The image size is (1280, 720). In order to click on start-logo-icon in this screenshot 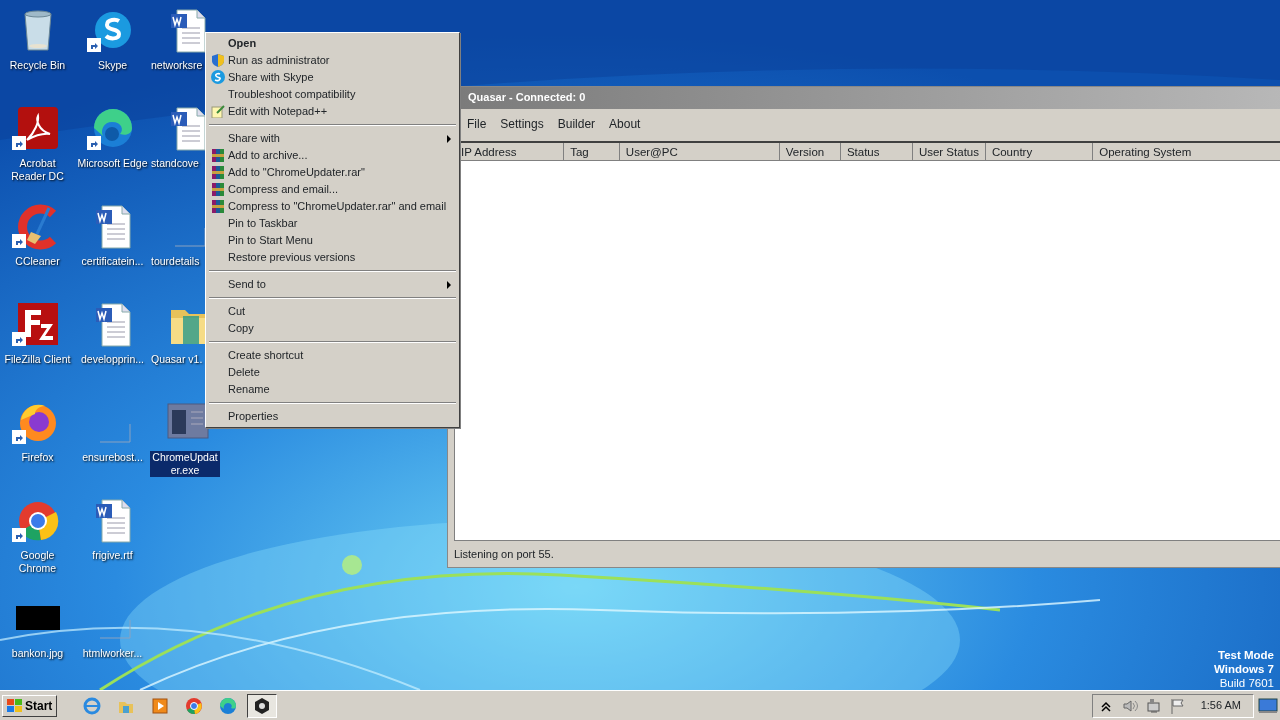, I will do `click(15, 705)`.